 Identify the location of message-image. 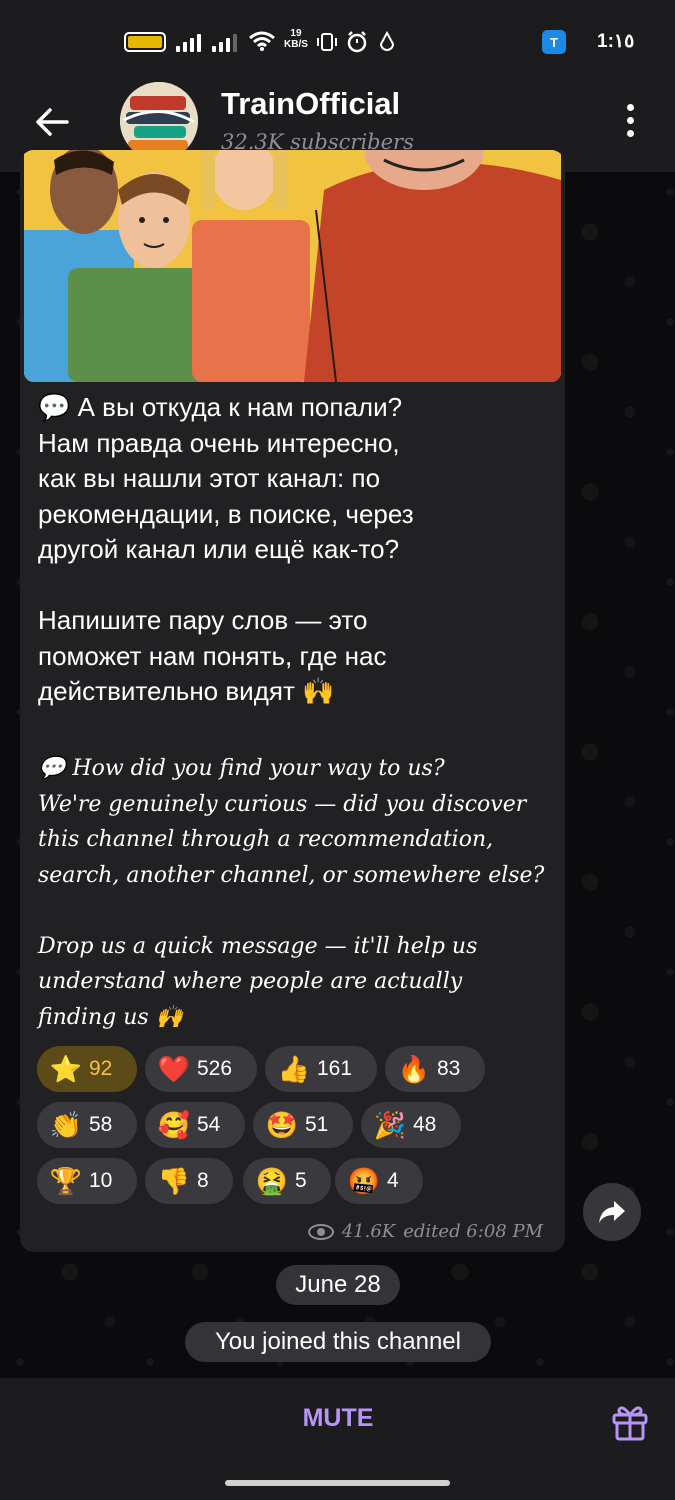
(292, 266).